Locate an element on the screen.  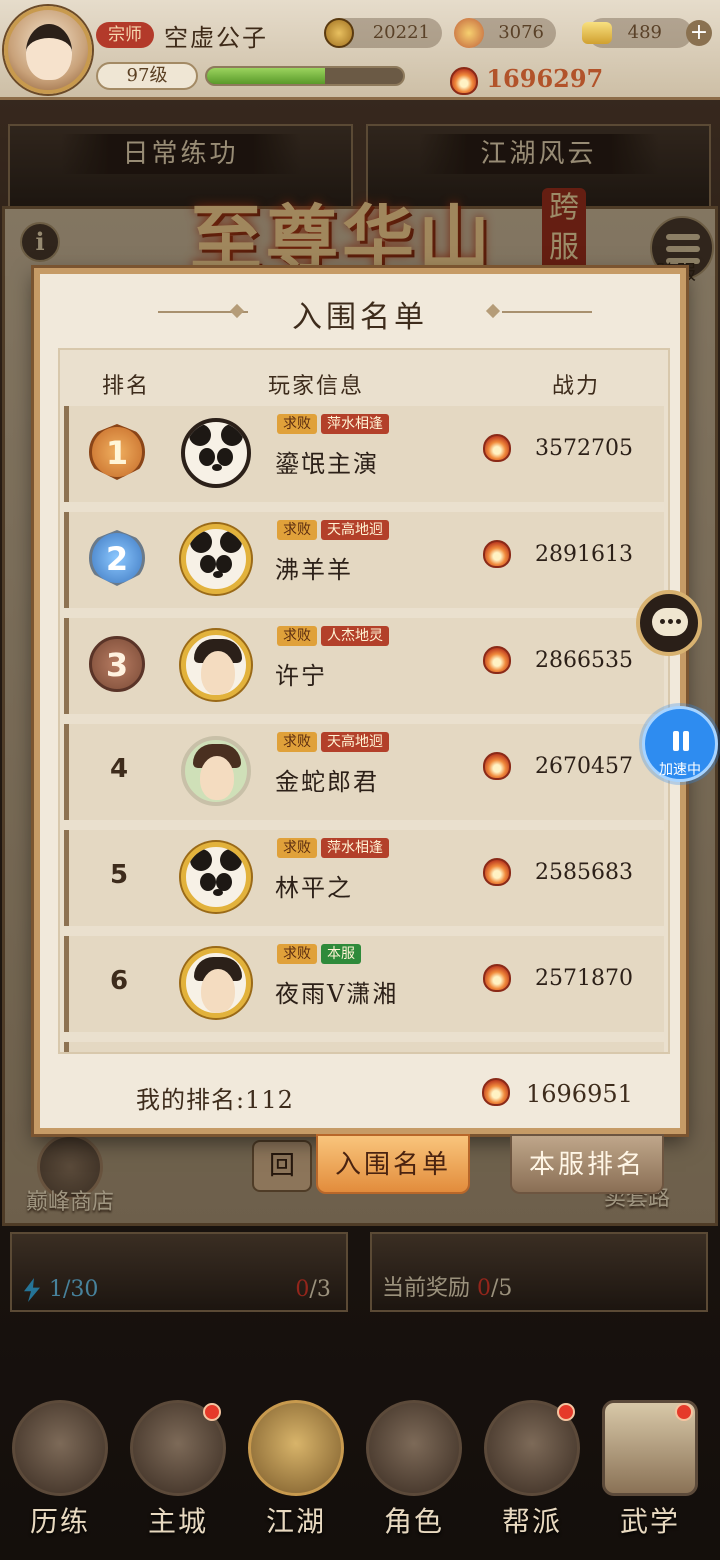
player-name: 空虚公子 is located at coordinates (216, 38).